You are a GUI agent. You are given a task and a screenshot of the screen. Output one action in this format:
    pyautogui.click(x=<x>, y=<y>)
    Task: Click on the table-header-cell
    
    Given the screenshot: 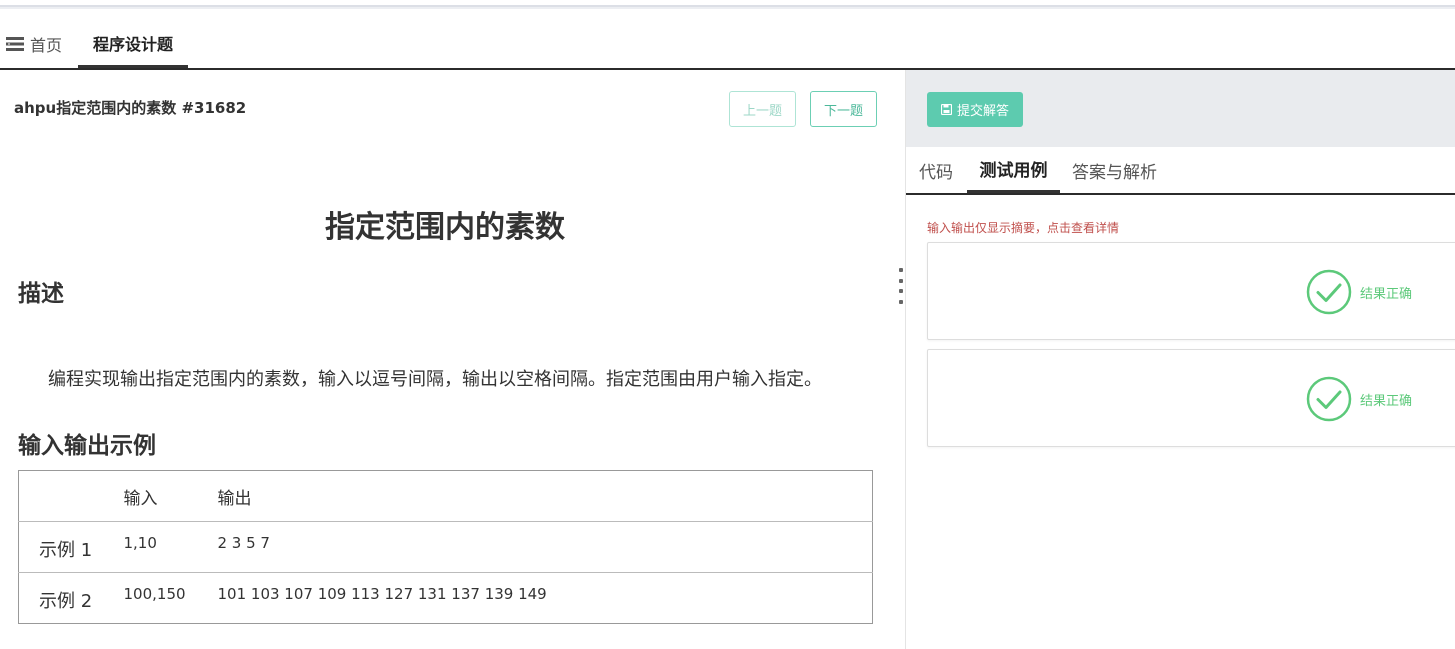 What is the action you would take?
    pyautogui.click(x=71, y=496)
    